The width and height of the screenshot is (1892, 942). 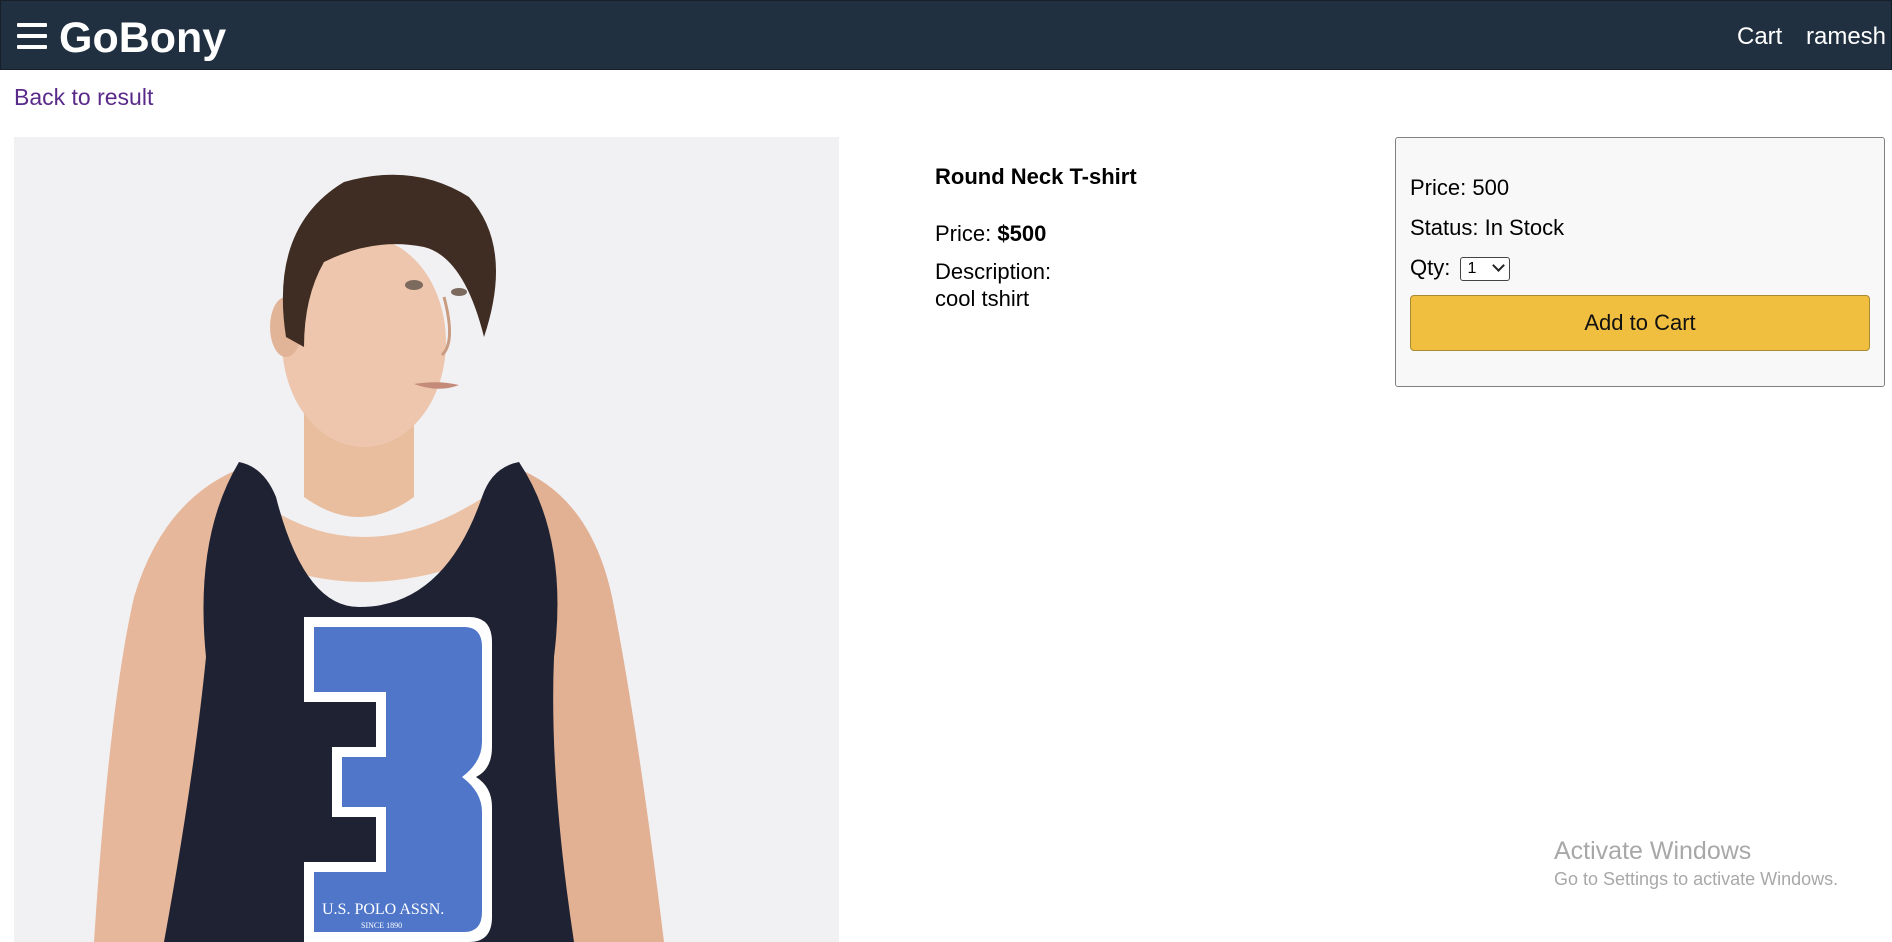 What do you see at coordinates (142, 38) in the screenshot?
I see `brand-logo-link: GoBony` at bounding box center [142, 38].